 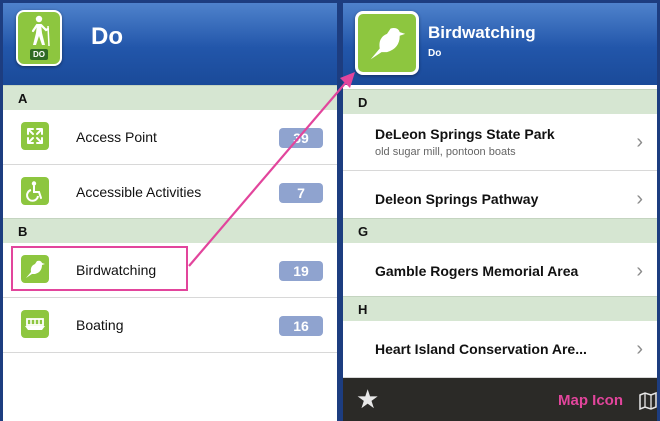 What do you see at coordinates (301, 326) in the screenshot?
I see `count-badge: 16` at bounding box center [301, 326].